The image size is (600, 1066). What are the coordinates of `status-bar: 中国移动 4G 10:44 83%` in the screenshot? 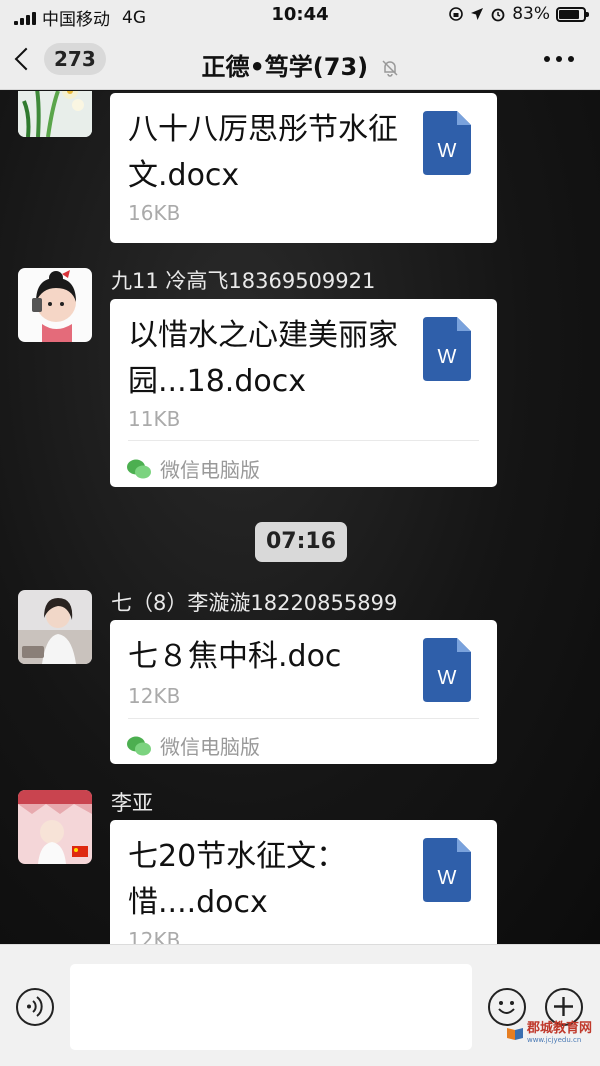 It's located at (300, 16).